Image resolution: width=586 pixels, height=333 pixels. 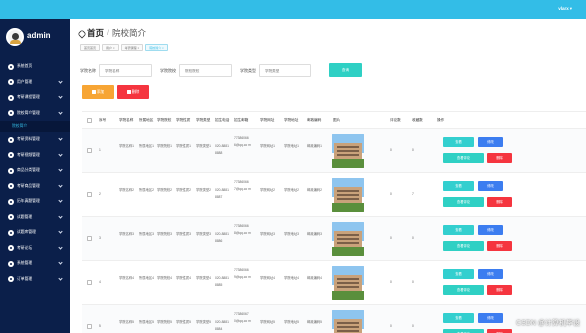 I want to click on column-header: 学院网址, so click(x=267, y=120).